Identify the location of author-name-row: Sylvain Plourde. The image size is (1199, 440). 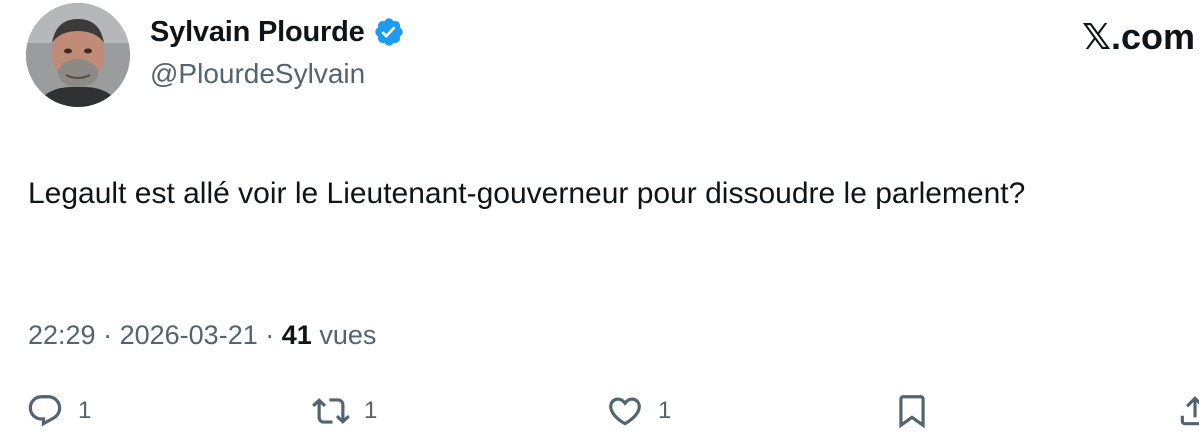
(277, 32).